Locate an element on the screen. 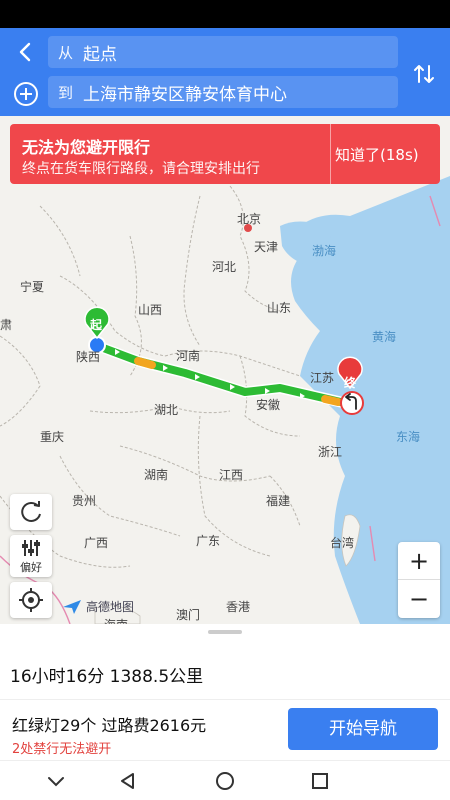 The image size is (450, 800). map-label-ningxia: 宁夏 is located at coordinates (32, 287).